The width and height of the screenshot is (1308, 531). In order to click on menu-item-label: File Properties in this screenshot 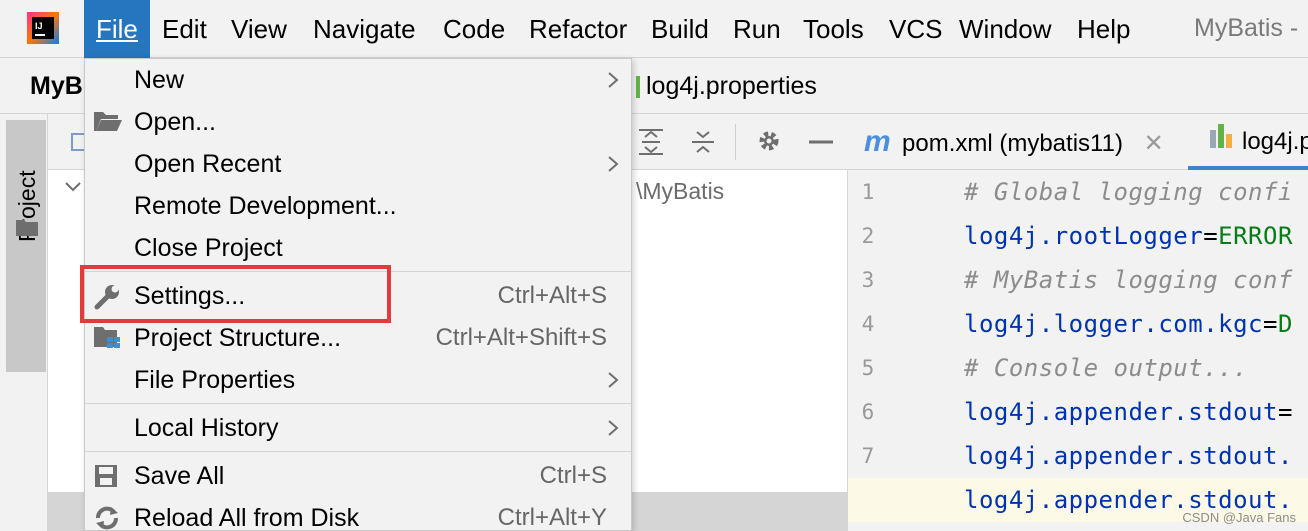, I will do `click(215, 380)`.